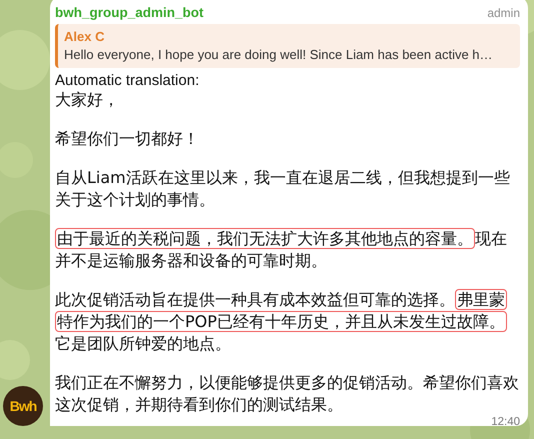  I want to click on role-label: admin, so click(503, 13).